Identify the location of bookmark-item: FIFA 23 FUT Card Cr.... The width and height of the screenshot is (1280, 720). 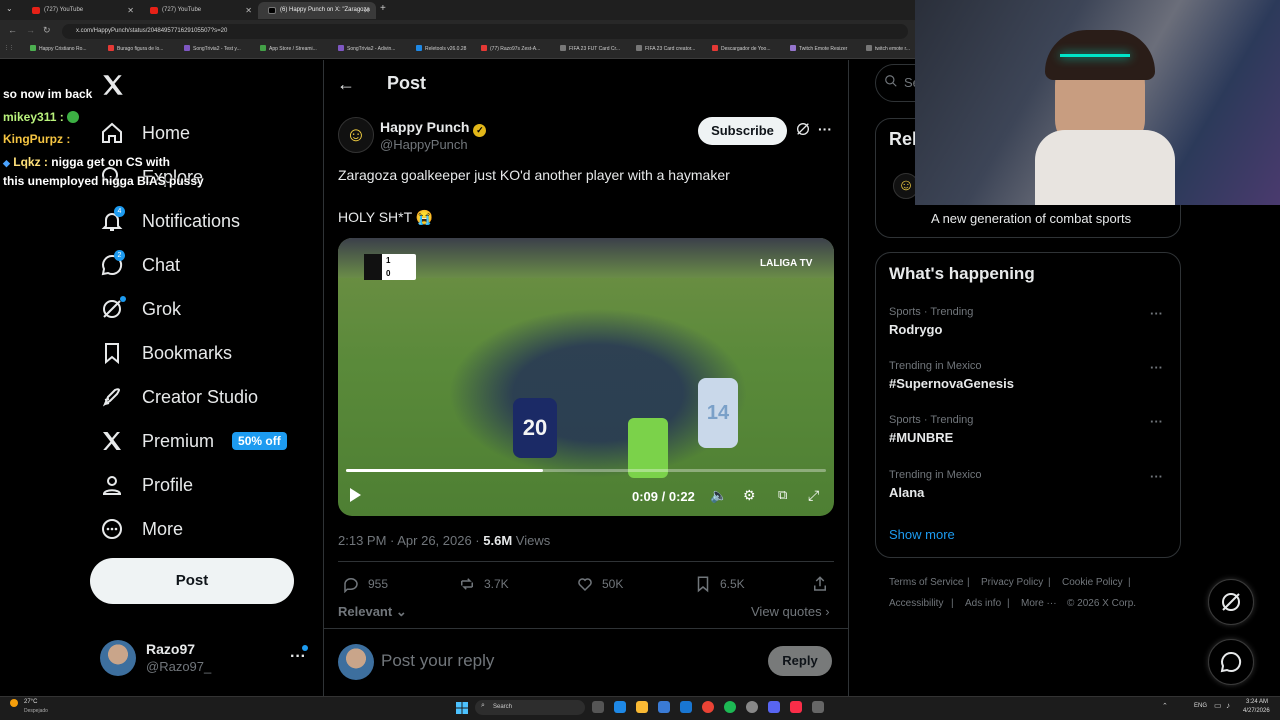
(590, 48).